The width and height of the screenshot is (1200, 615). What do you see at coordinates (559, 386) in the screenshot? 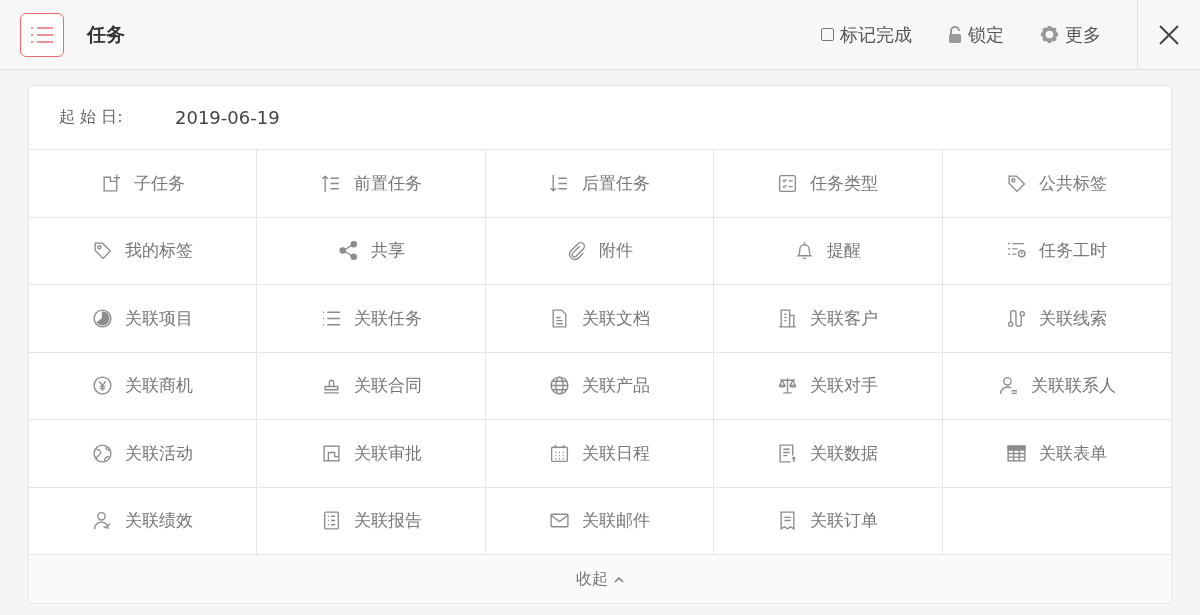
I see `globe-icon` at bounding box center [559, 386].